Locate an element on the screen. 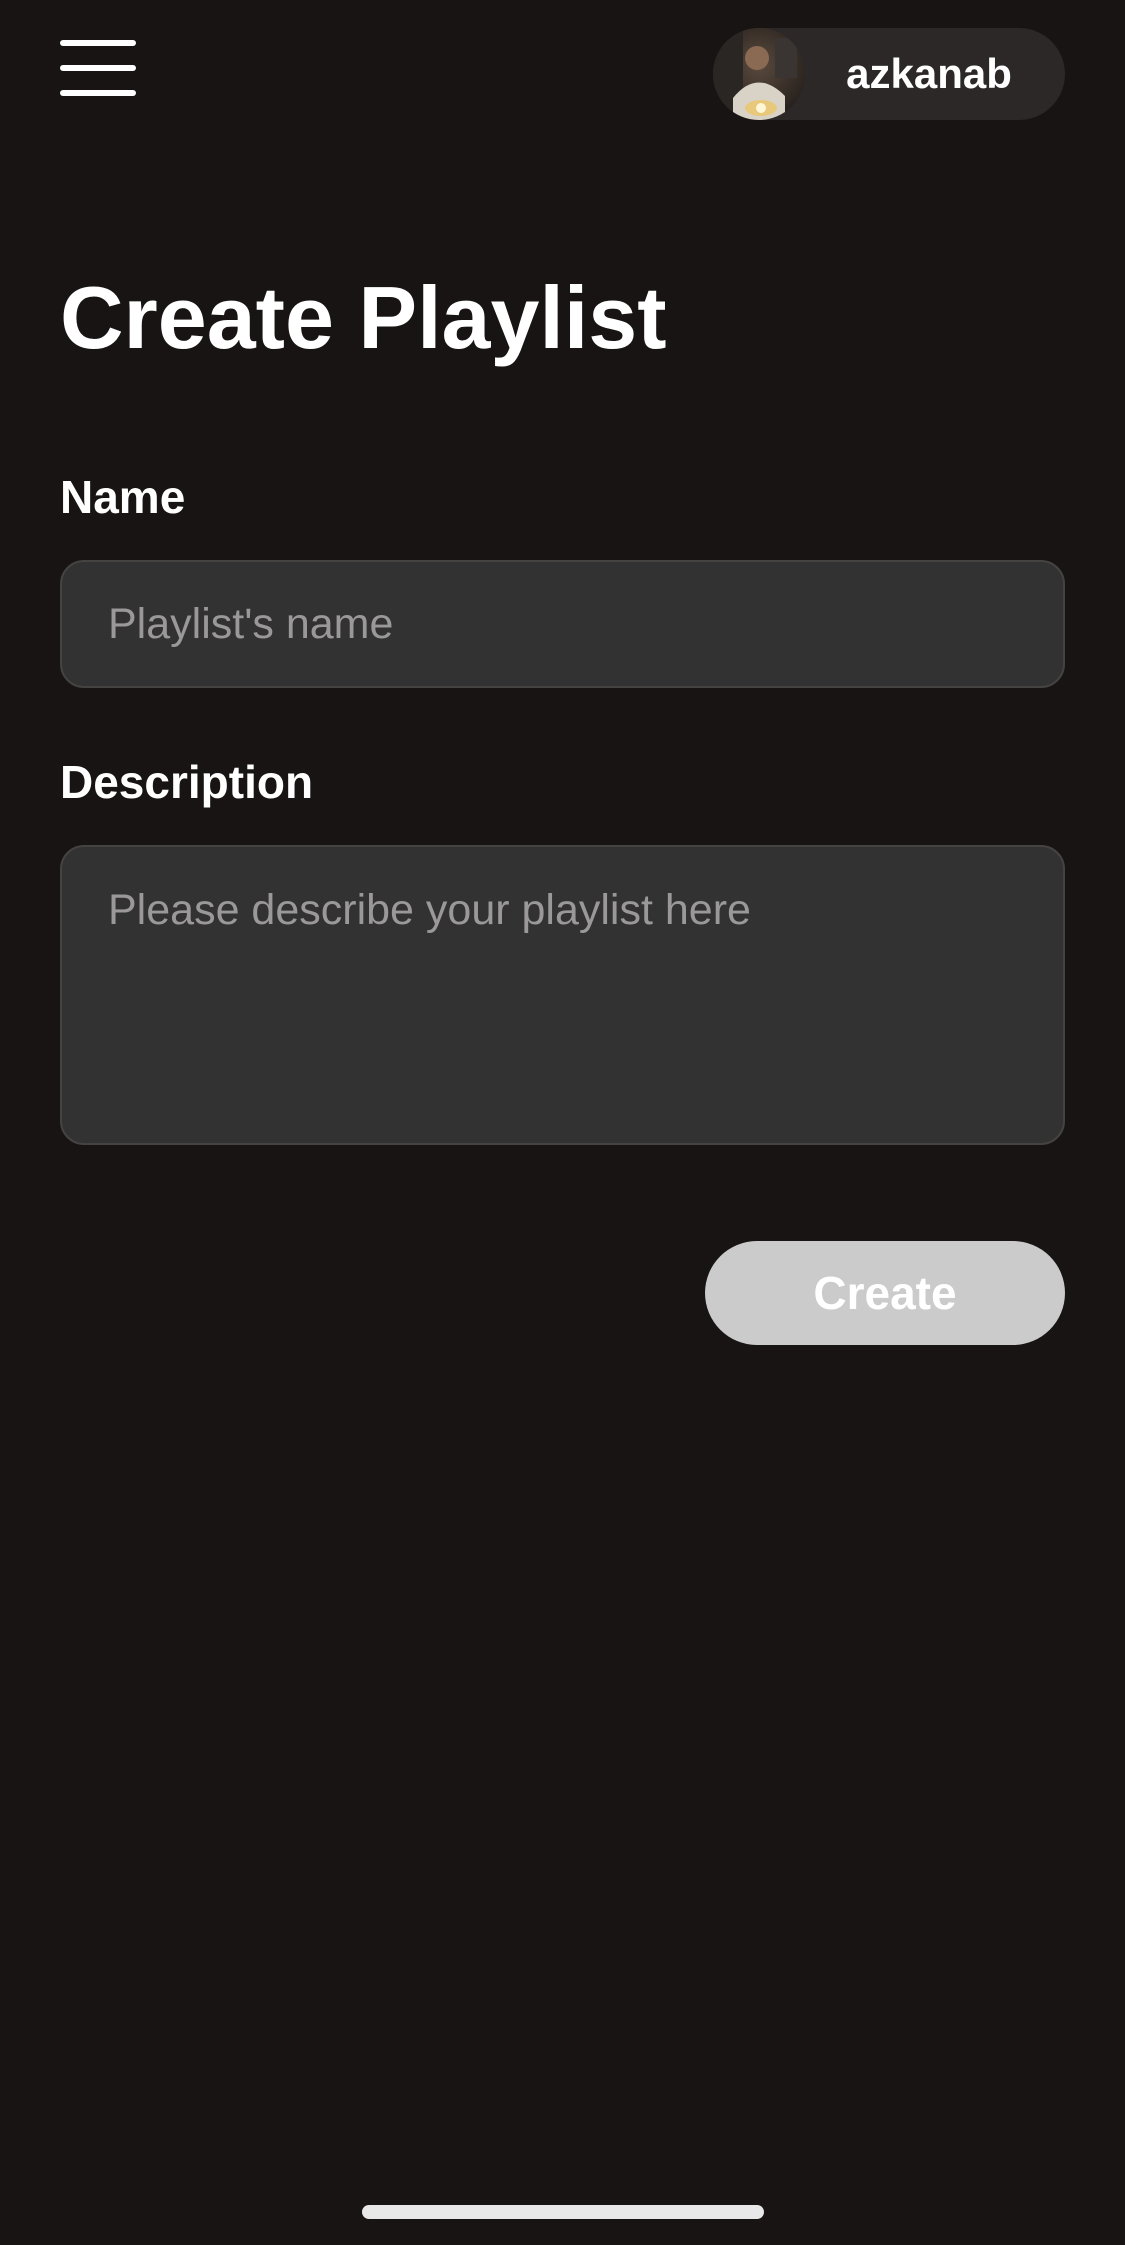 Image resolution: width=1125 pixels, height=2245 pixels. home-indicator is located at coordinates (563, 2212).